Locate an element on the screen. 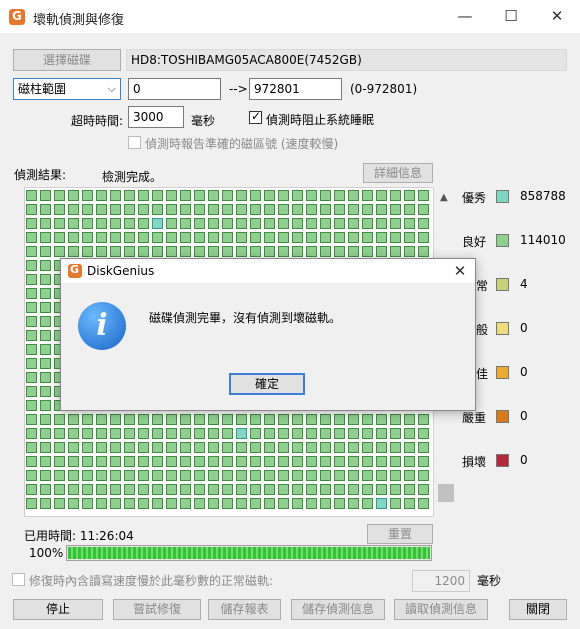  repair-option-label: 修復時內含讀寫速度慢於此毫秒數的正常磁軌: is located at coordinates (151, 581).